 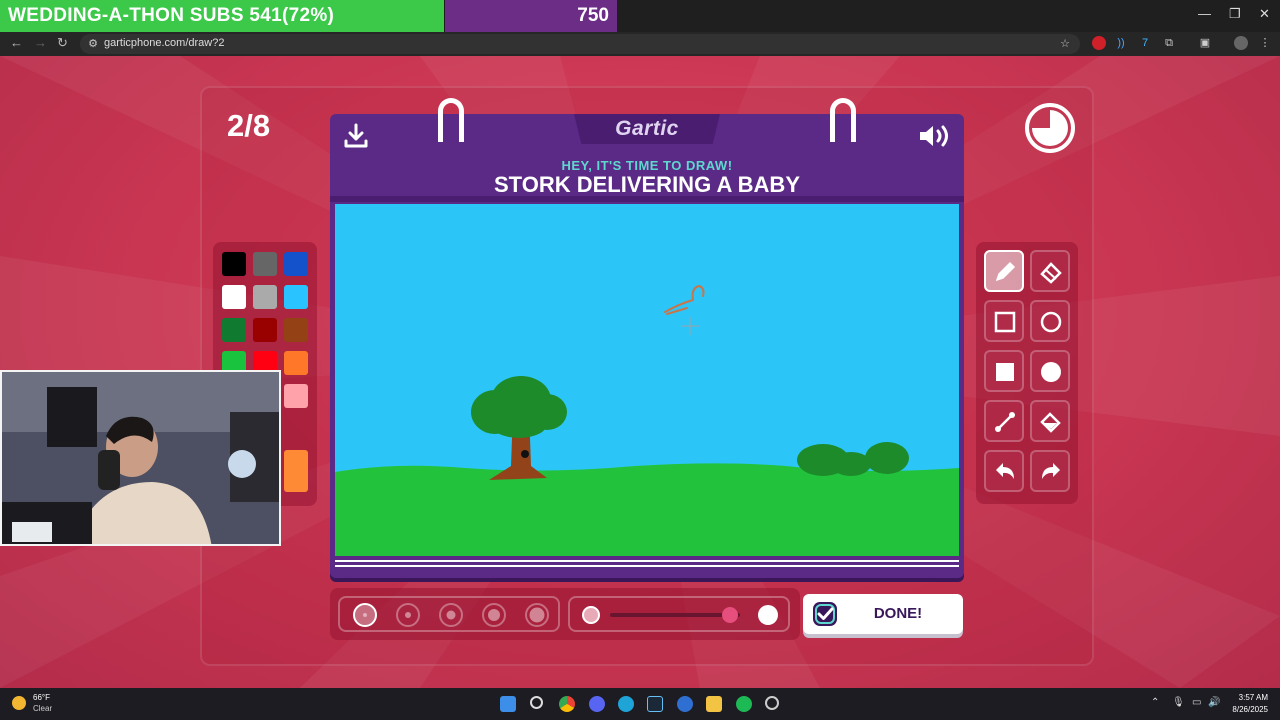 What do you see at coordinates (825, 614) in the screenshot?
I see `checkmark-badge-icon` at bounding box center [825, 614].